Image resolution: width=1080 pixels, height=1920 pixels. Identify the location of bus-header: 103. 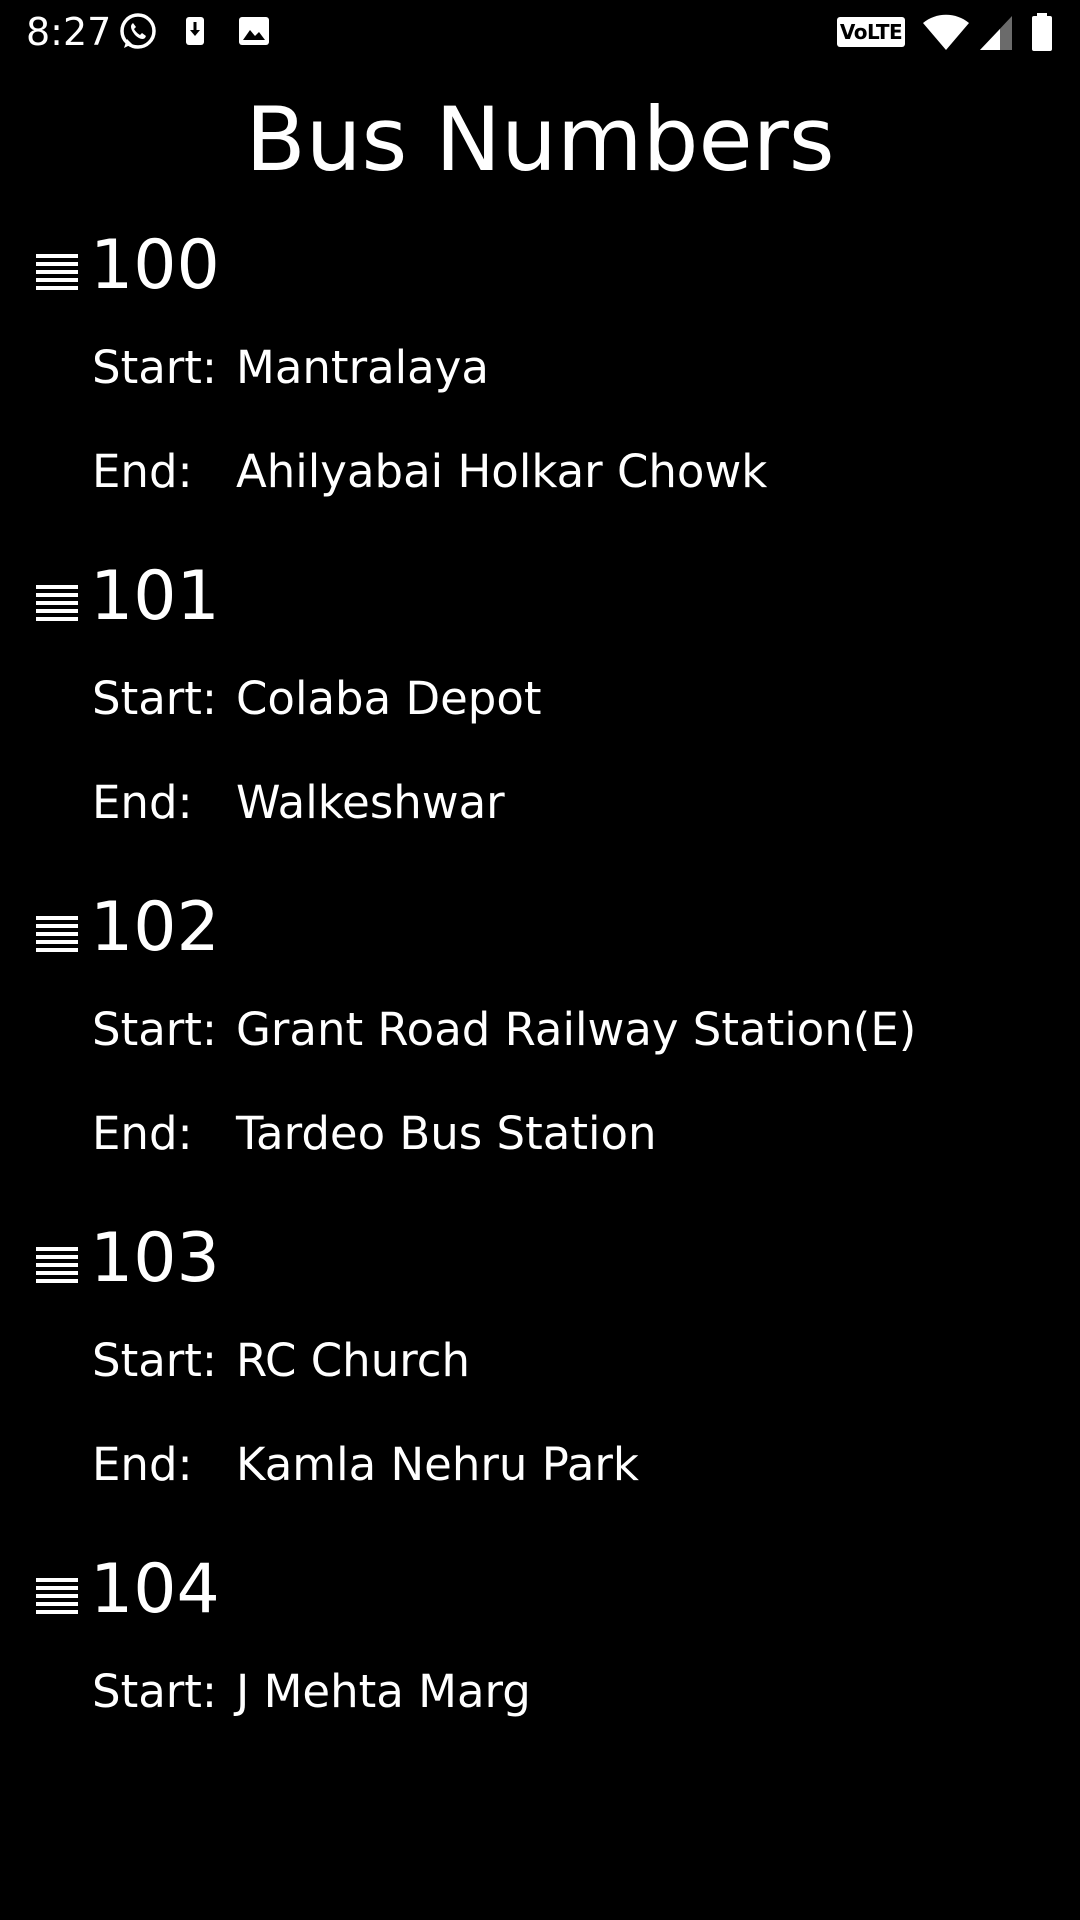
(540, 1263).